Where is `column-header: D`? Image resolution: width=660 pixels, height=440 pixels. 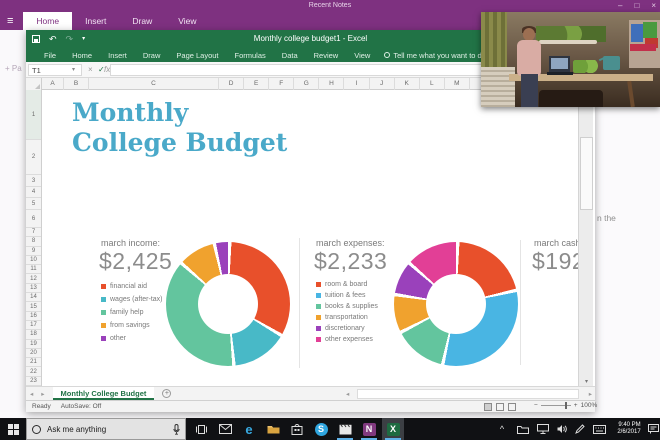
column-header: D is located at coordinates (232, 84).